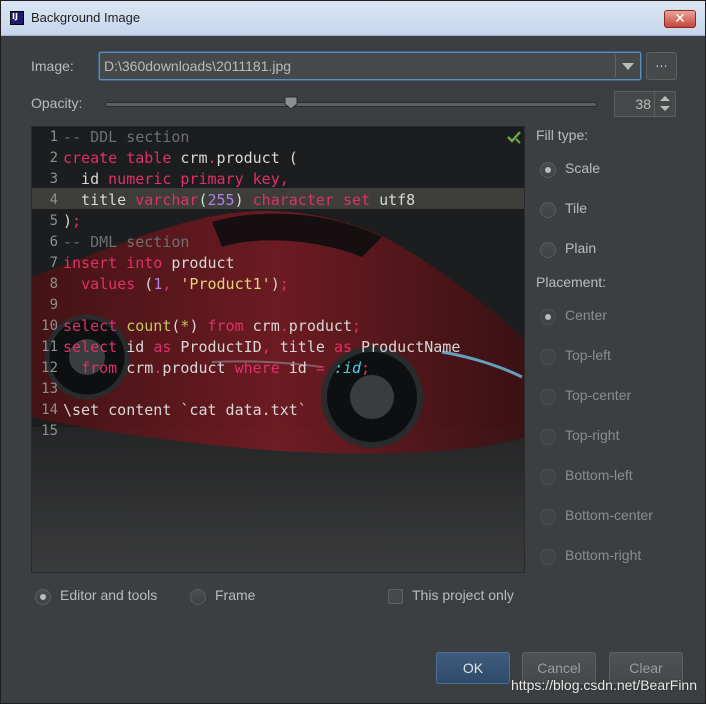  I want to click on code-line: create table crm.product (, so click(180, 158).